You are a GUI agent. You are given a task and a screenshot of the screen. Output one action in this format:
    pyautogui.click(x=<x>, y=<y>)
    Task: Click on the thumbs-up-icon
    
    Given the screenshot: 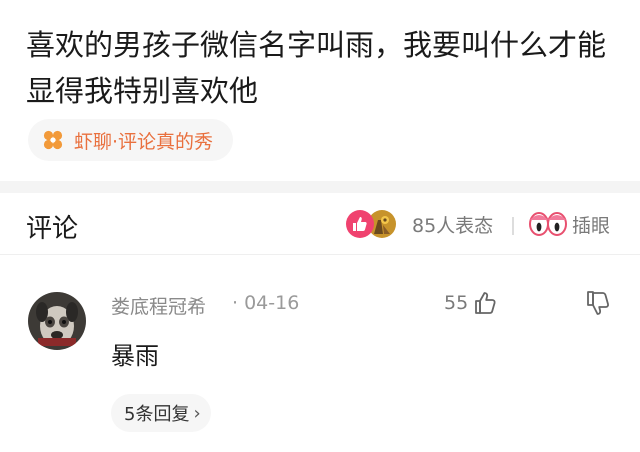 What is the action you would take?
    pyautogui.click(x=360, y=224)
    